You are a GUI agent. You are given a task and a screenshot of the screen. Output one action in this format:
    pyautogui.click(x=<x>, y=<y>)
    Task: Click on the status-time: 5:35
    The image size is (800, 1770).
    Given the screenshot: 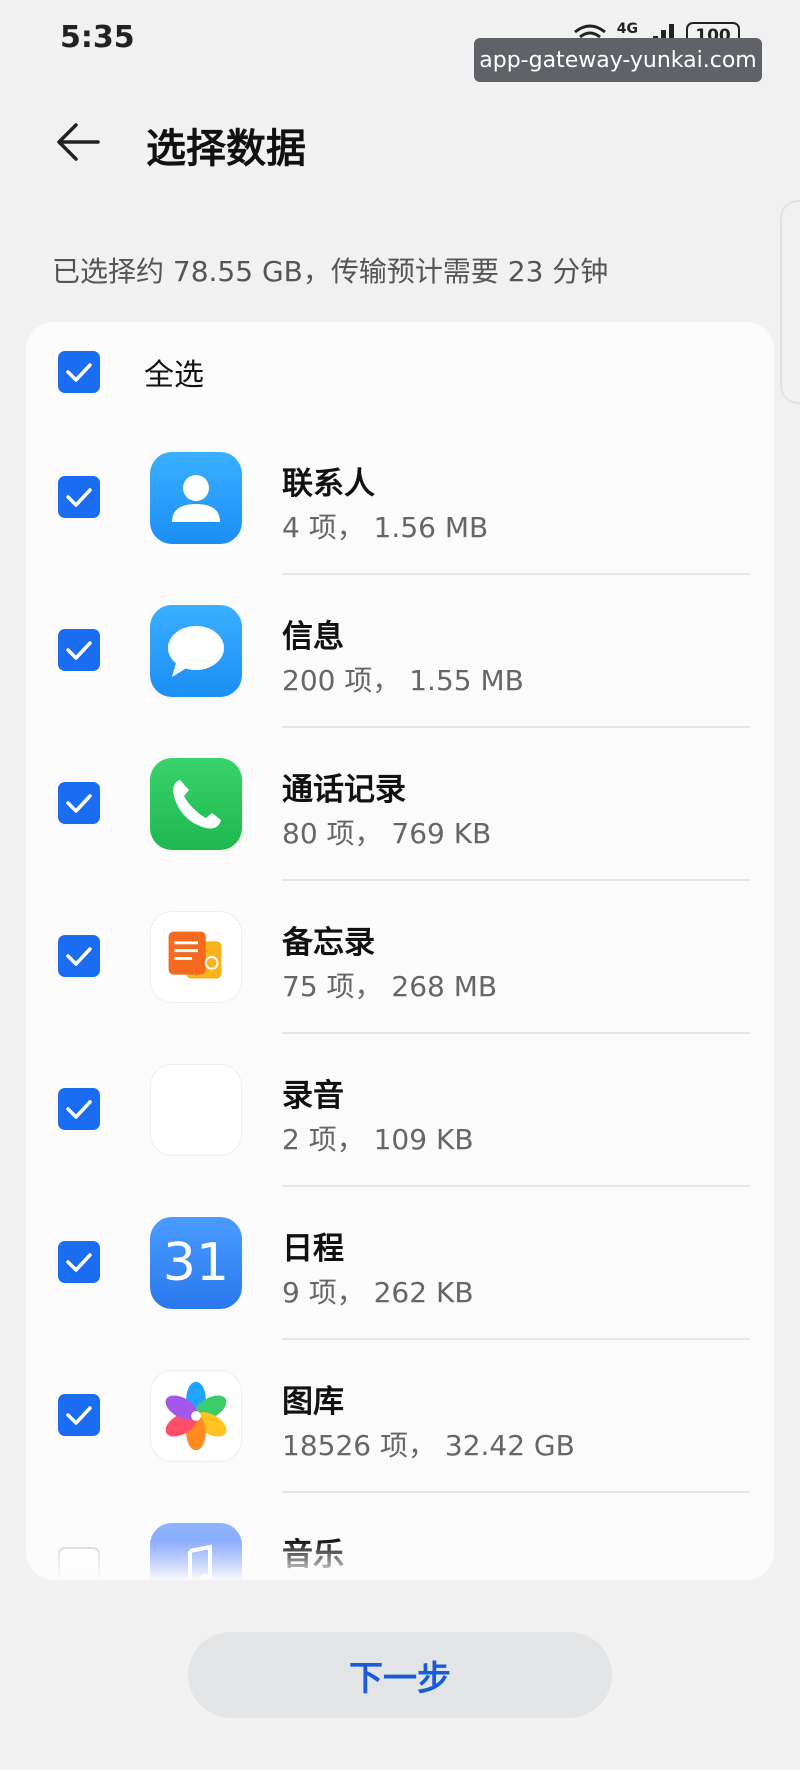 What is the action you would take?
    pyautogui.click(x=97, y=37)
    